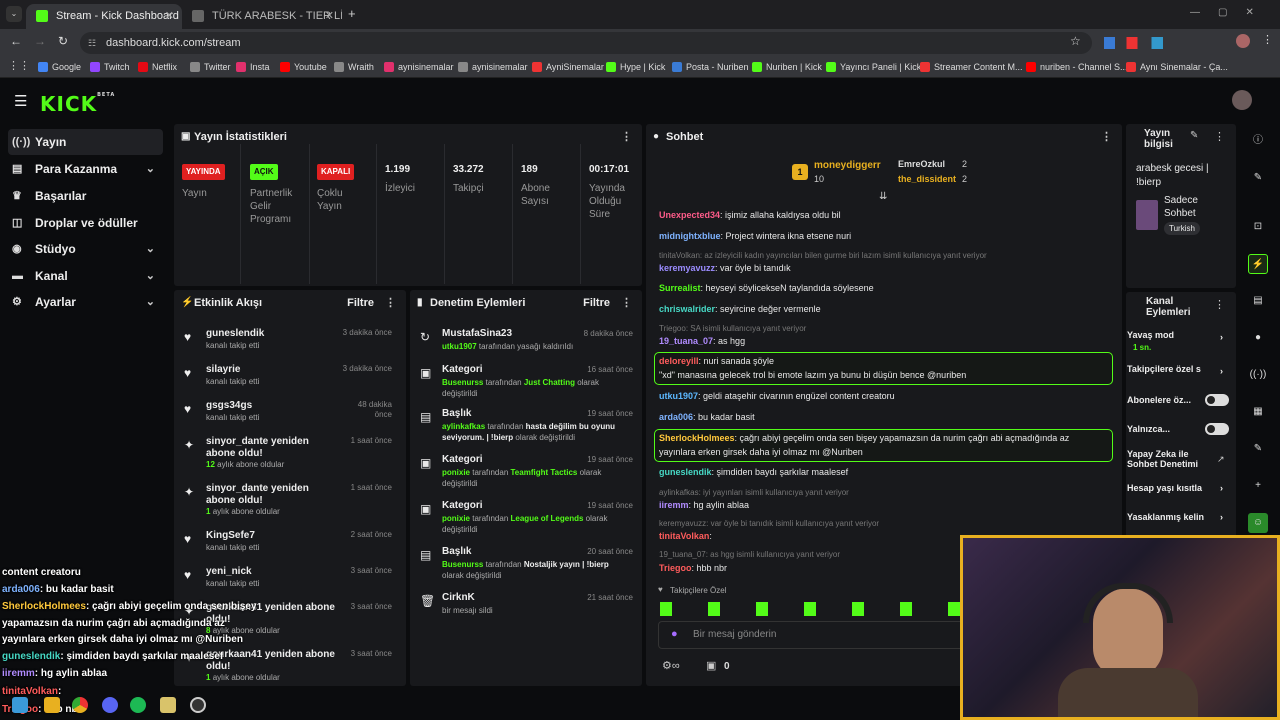 The width and height of the screenshot is (1280, 720). What do you see at coordinates (1258, 264) in the screenshot?
I see `lightning-icon: ⚡` at bounding box center [1258, 264].